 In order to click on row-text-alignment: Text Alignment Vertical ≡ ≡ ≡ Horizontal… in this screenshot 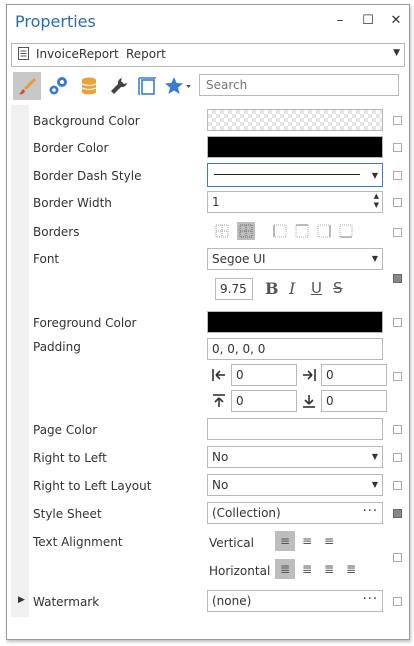, I will do `click(208, 557)`.